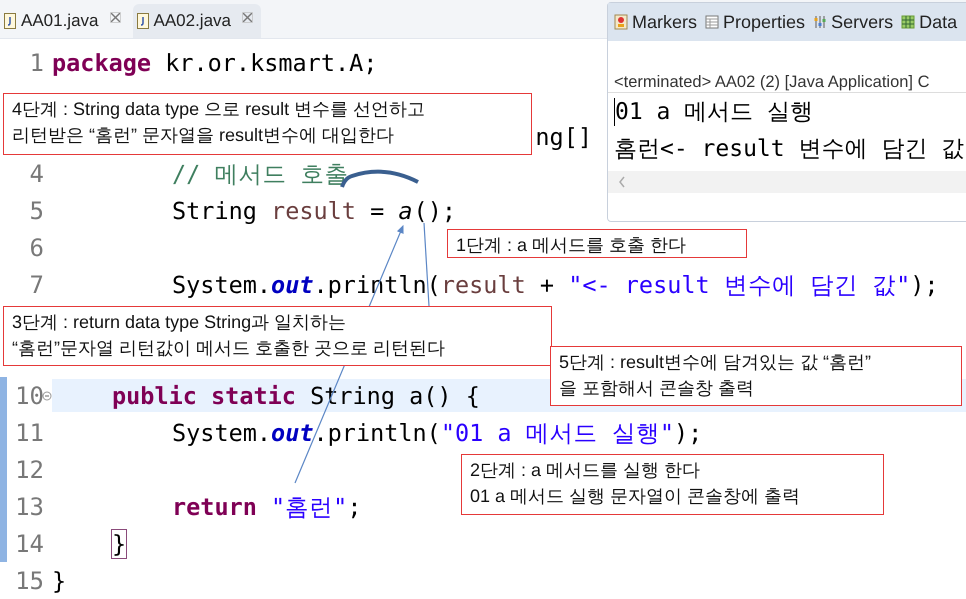 This screenshot has width=966, height=599. I want to click on code-string: "<- result 변수에 담긴 값", so click(739, 284).